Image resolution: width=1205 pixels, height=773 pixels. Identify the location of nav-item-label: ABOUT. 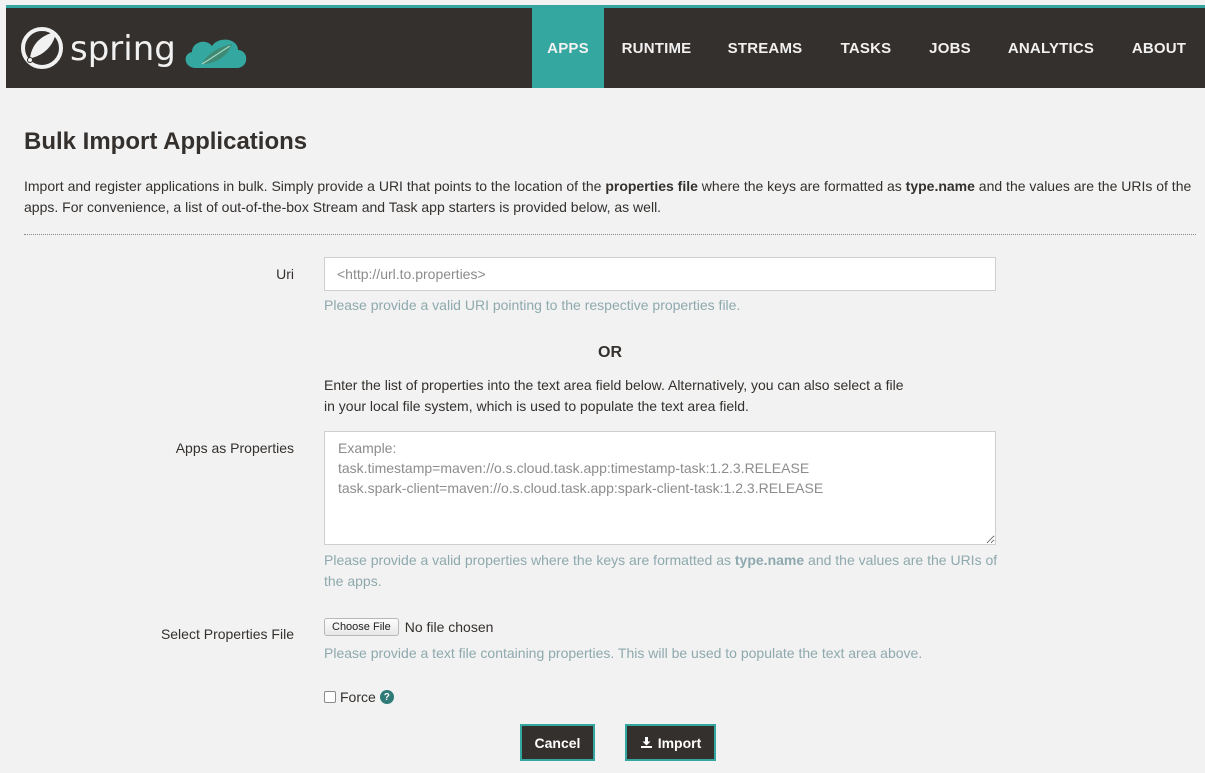
(1159, 48).